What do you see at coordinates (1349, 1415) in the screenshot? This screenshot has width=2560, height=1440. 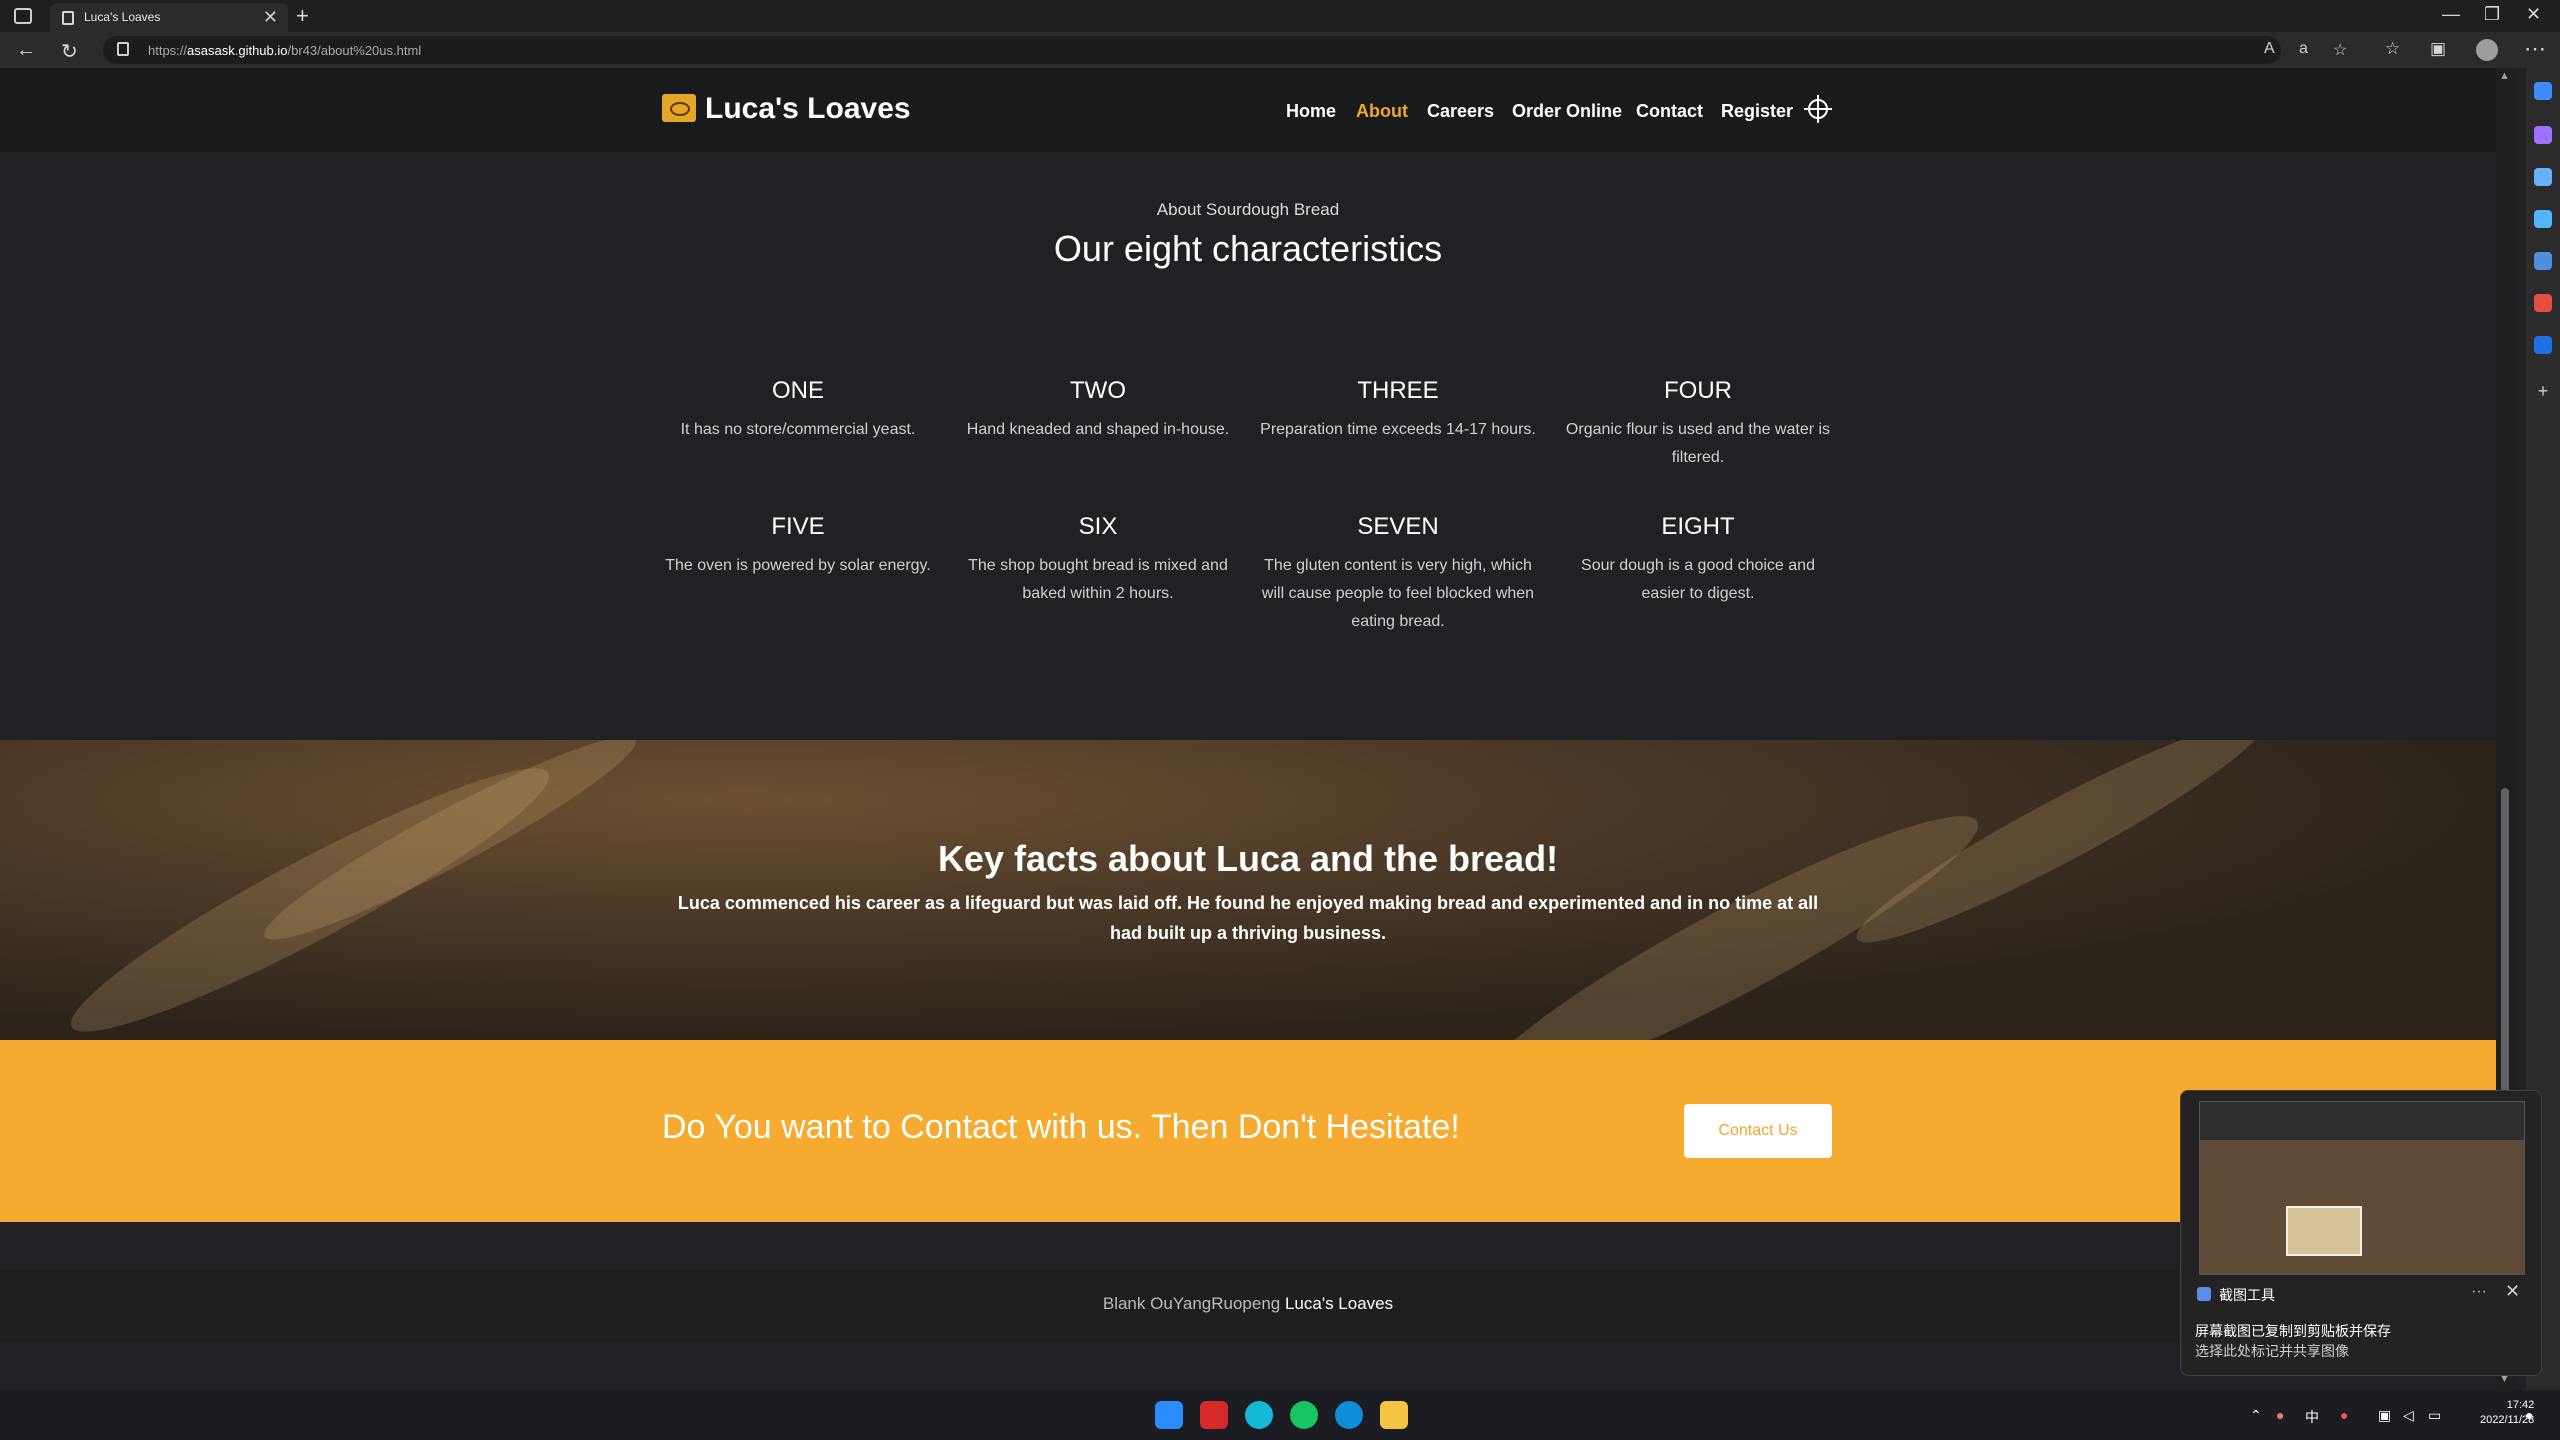 I see `edge-icon` at bounding box center [1349, 1415].